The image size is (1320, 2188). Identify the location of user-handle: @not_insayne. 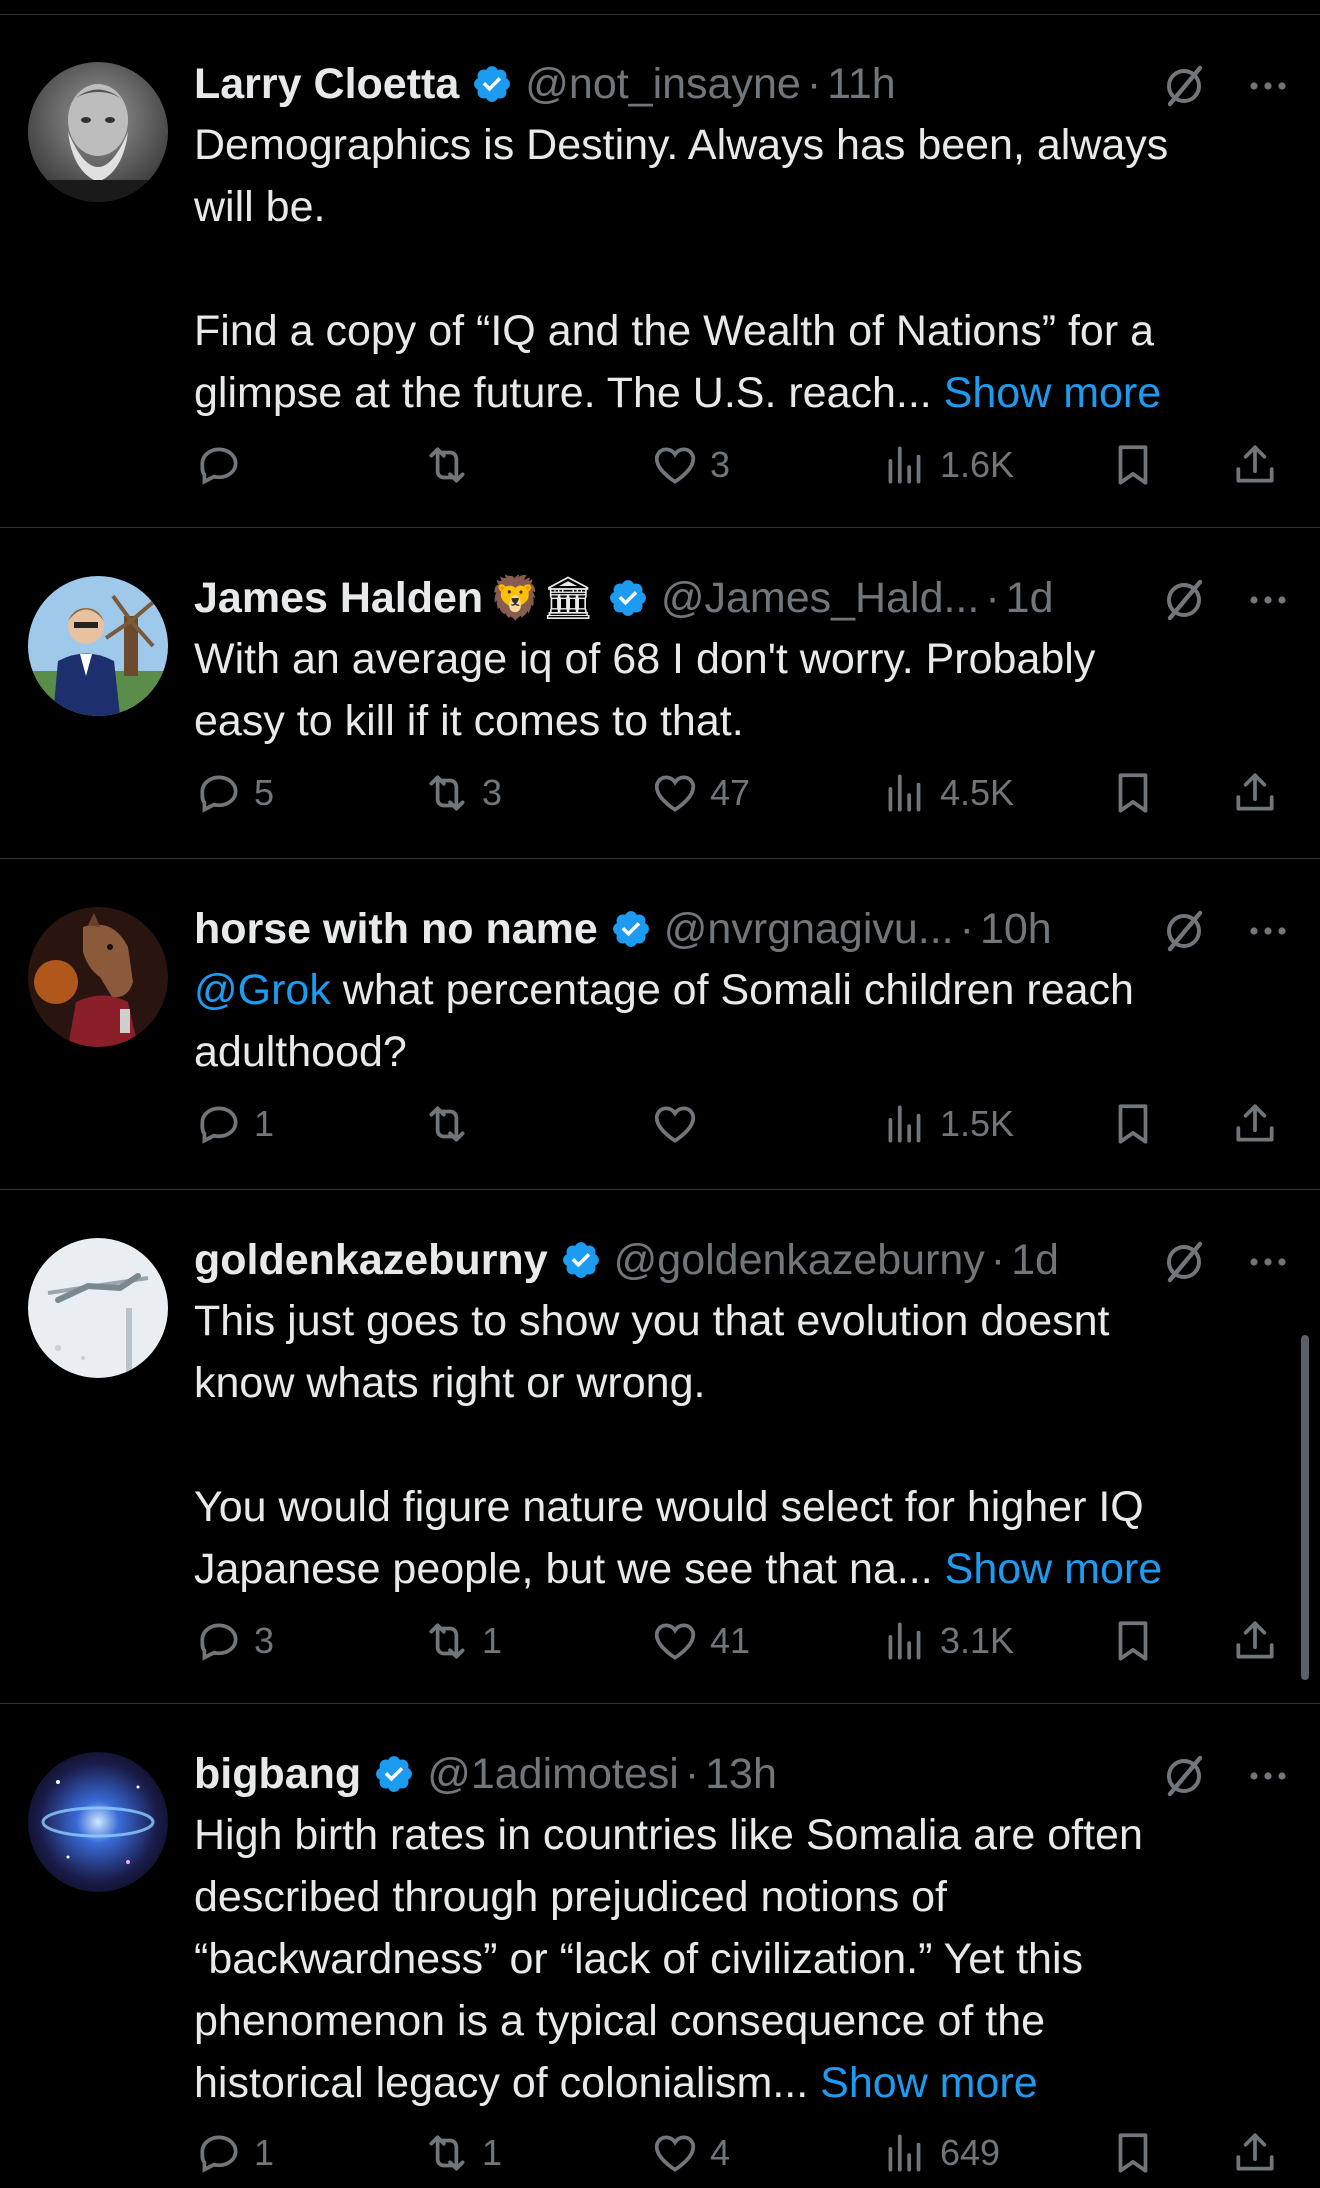
(663, 84).